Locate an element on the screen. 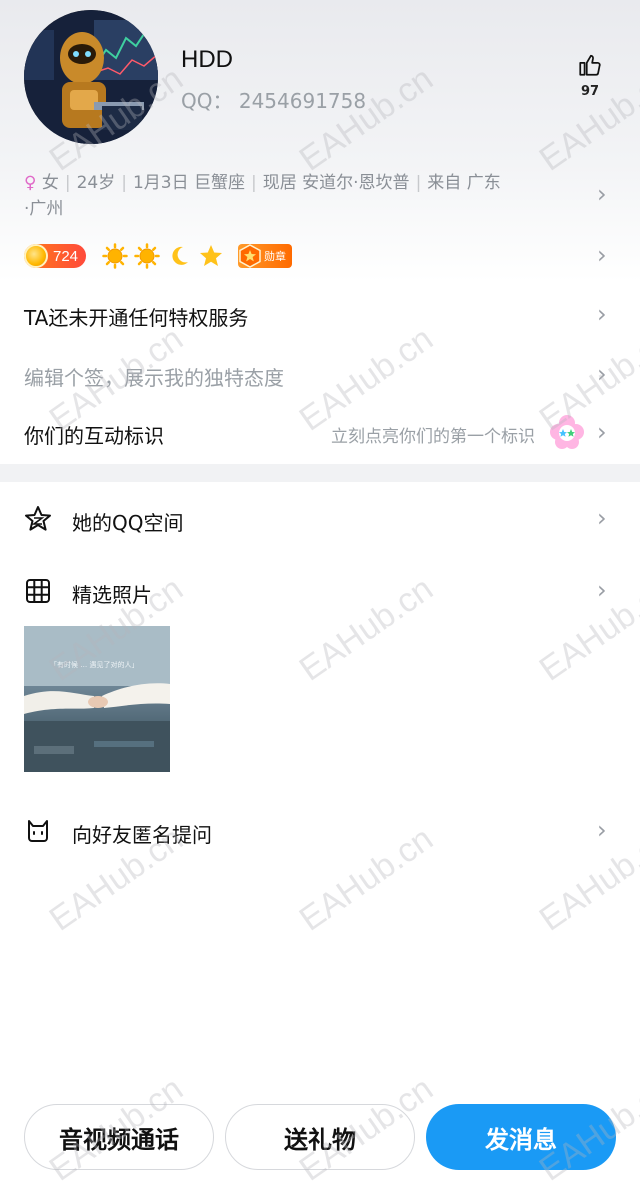 Image resolution: width=640 pixels, height=1200 pixels. level-chevron-icon: › is located at coordinates (602, 255).